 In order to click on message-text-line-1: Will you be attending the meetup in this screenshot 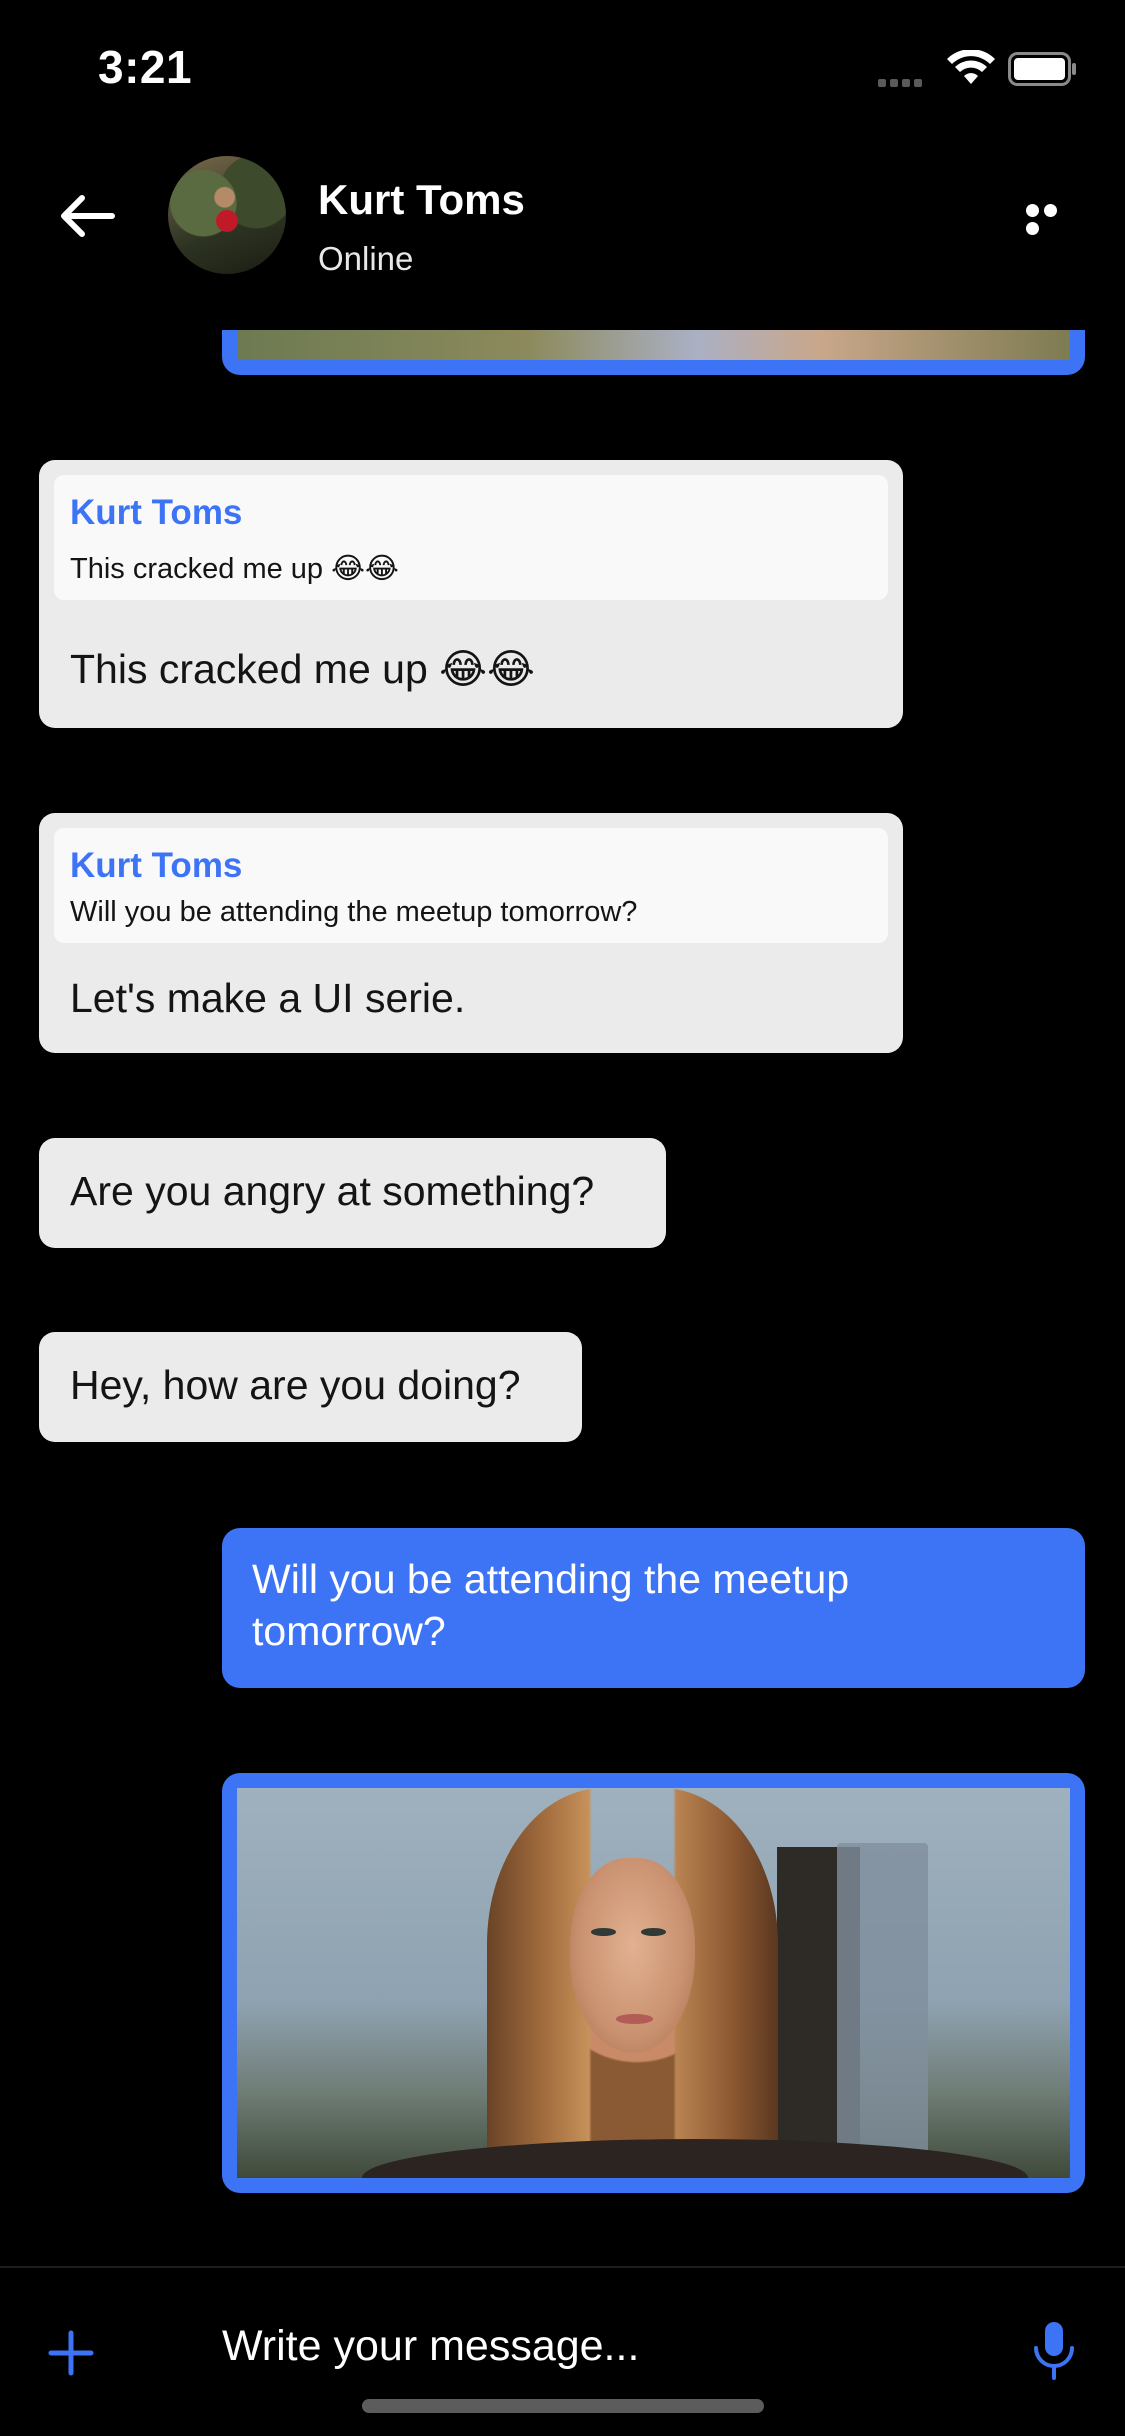, I will do `click(551, 1579)`.